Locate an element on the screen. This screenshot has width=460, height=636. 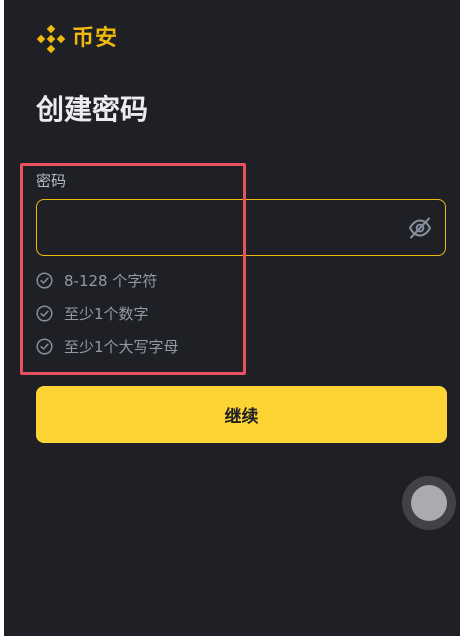
requirement-text: 8-128 个字符 is located at coordinates (111, 280).